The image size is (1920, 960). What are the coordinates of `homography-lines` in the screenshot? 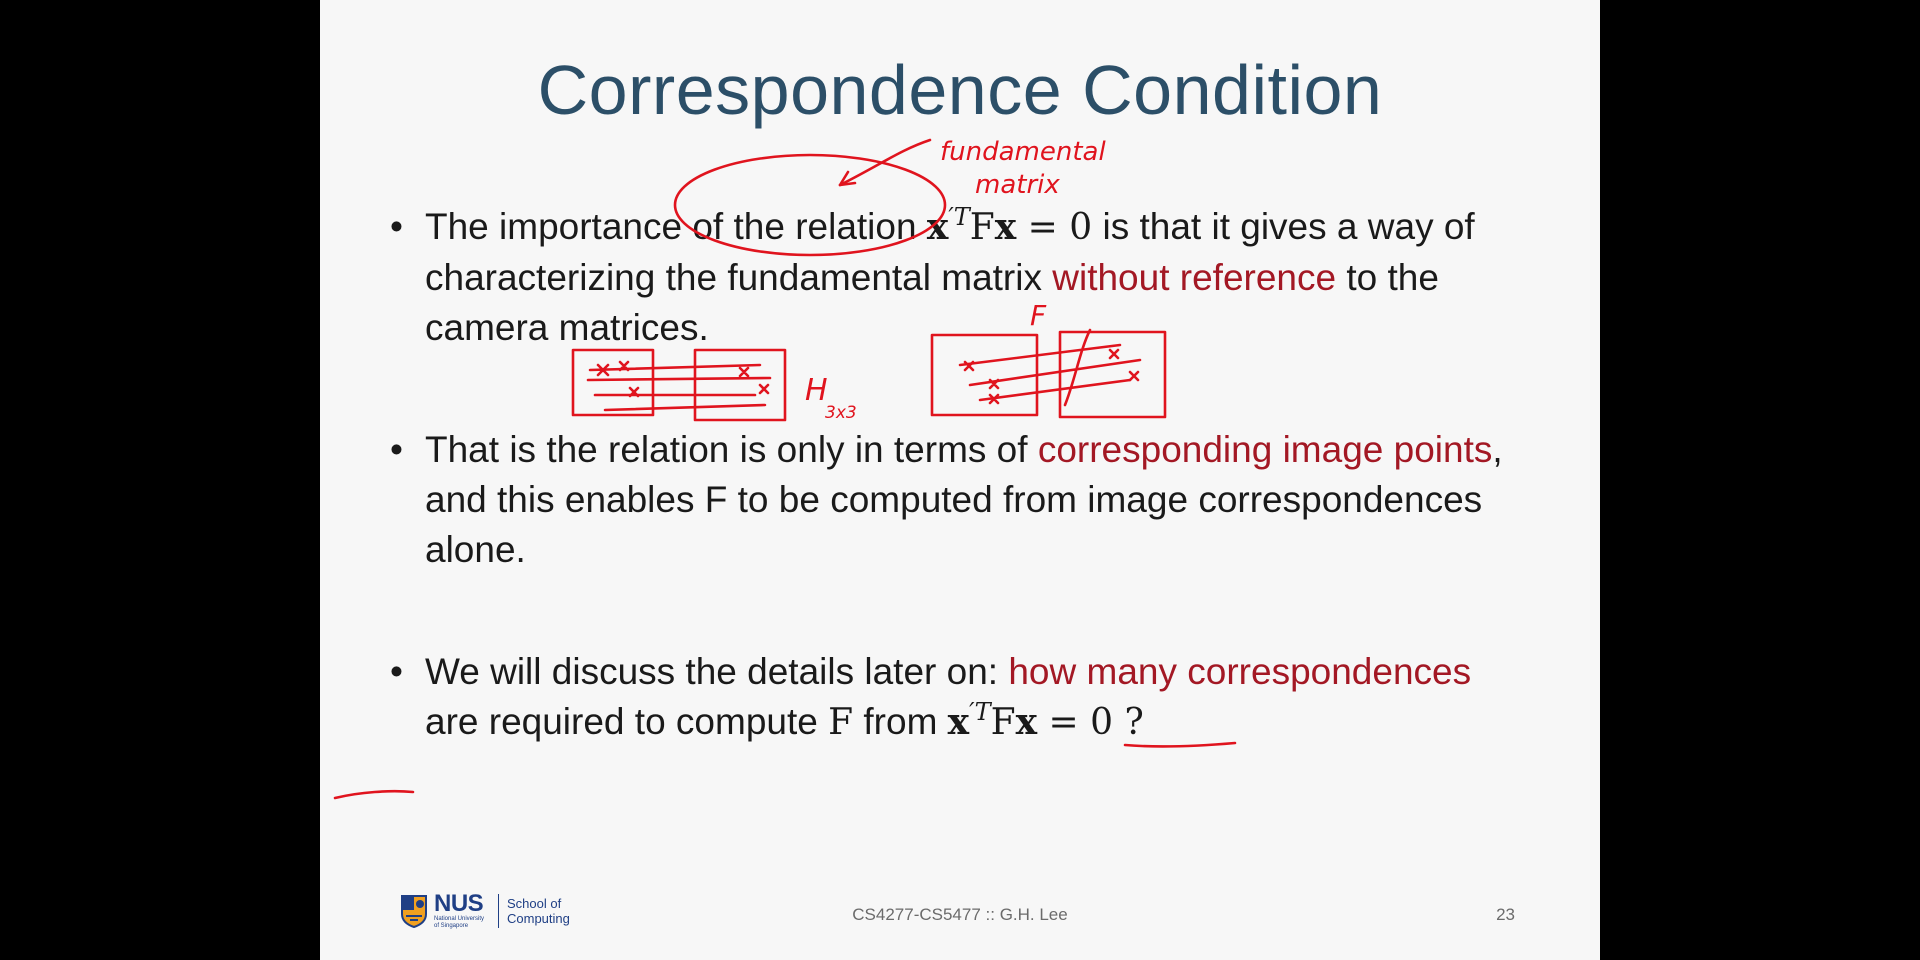 It's located at (679, 387).